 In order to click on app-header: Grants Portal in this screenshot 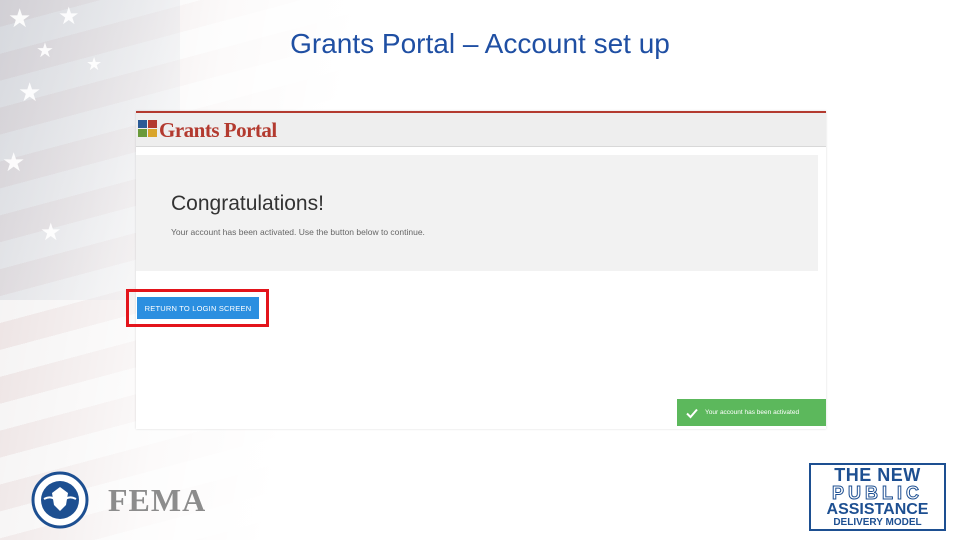, I will do `click(481, 129)`.